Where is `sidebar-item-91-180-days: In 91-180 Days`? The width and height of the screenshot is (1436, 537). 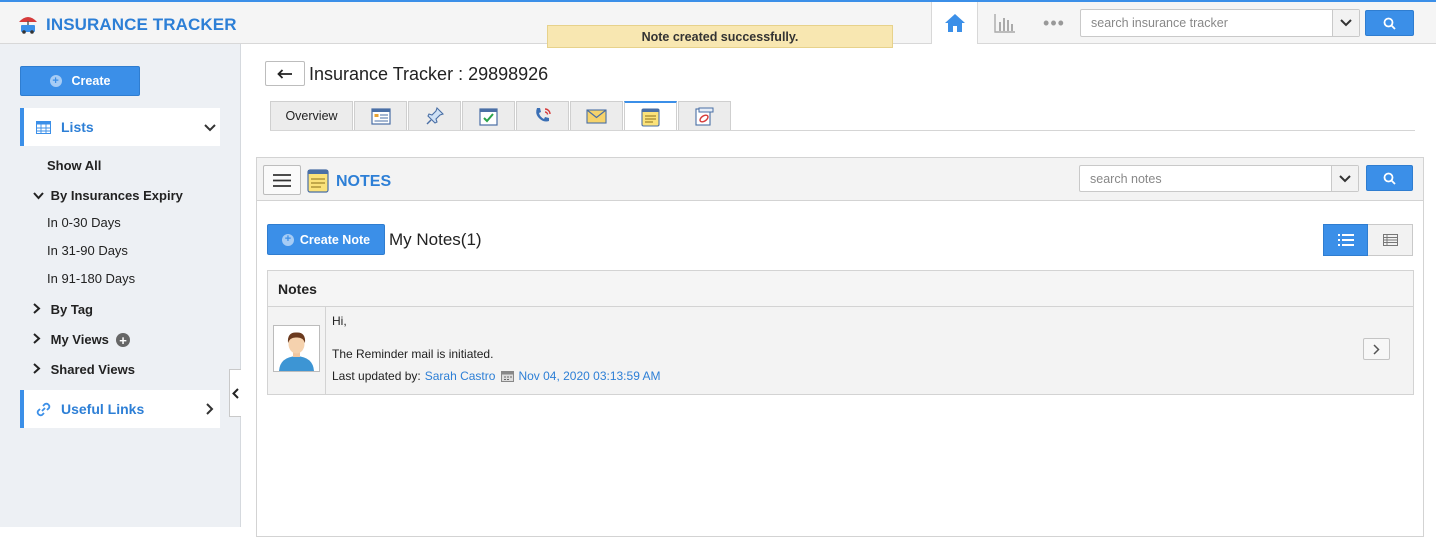 sidebar-item-91-180-days: In 91-180 Days is located at coordinates (91, 278).